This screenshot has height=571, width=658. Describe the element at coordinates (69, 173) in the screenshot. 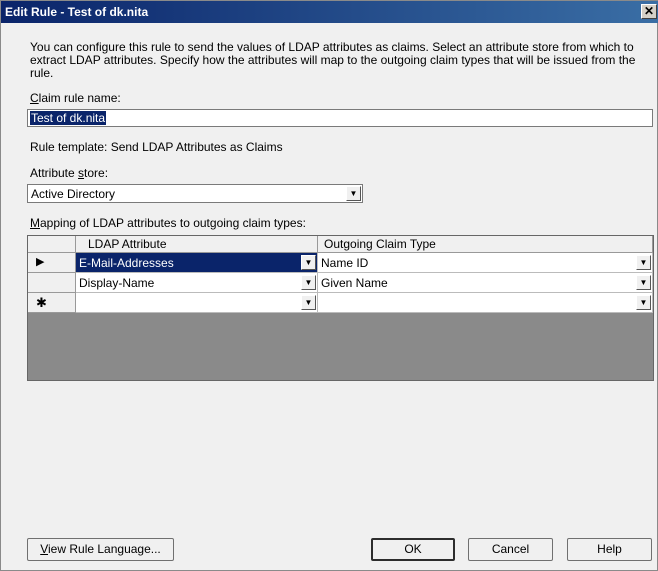

I see `attribute-store-label: Attribute store:` at that location.